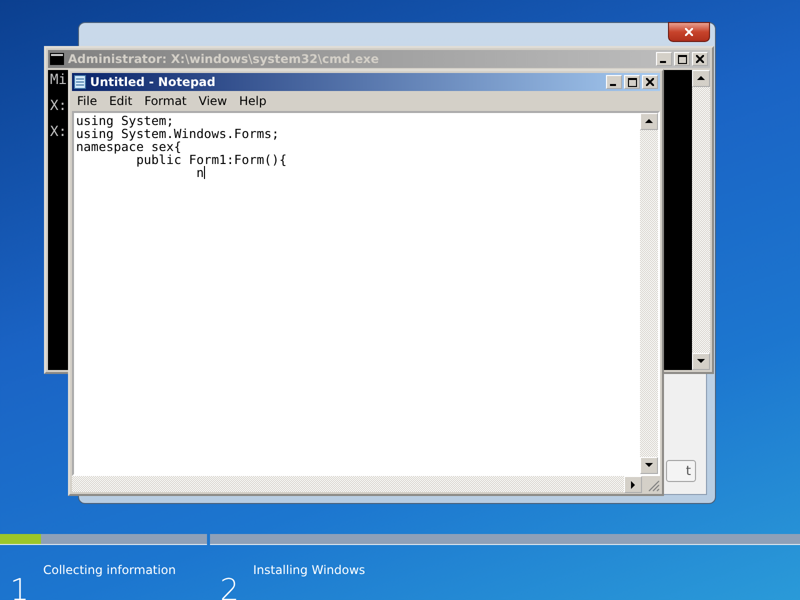 This screenshot has width=800, height=600. I want to click on right-arrow-icon, so click(633, 485).